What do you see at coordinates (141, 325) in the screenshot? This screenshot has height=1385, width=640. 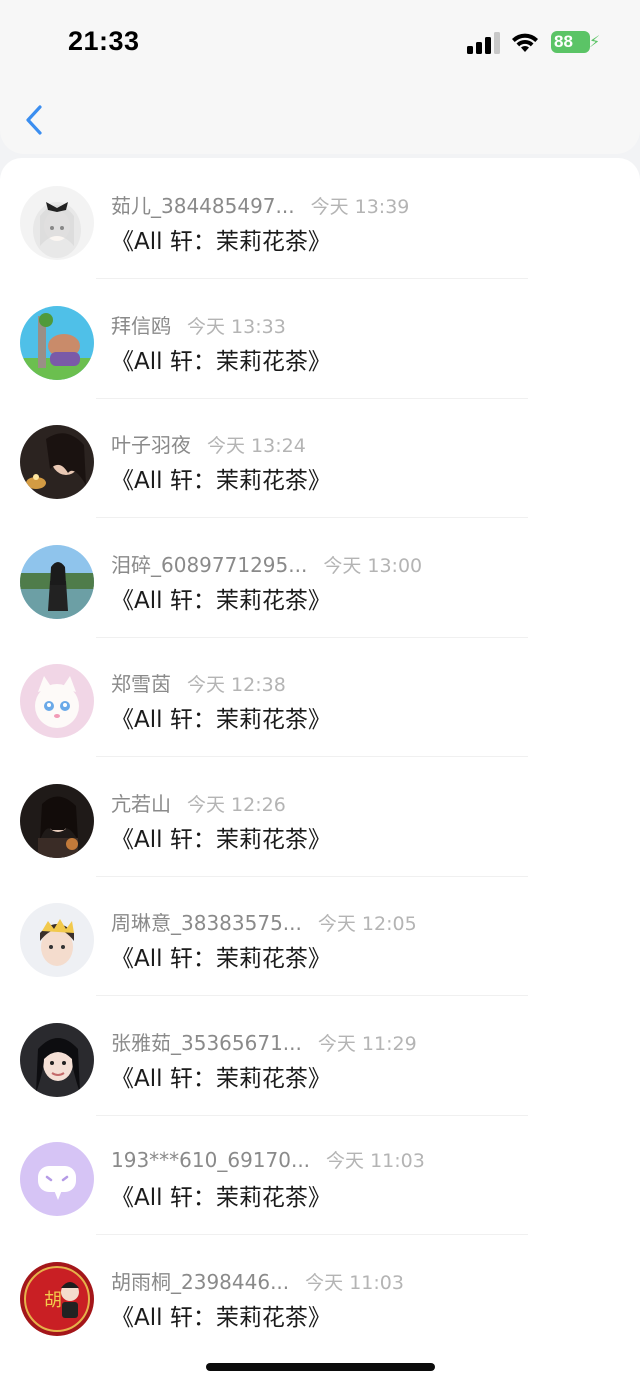 I see `sender-name: 拜信鸥` at bounding box center [141, 325].